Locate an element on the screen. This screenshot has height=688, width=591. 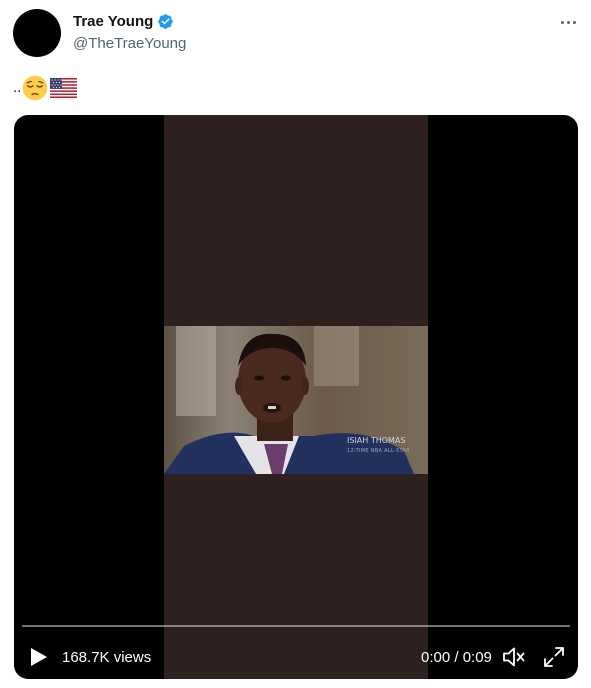
caption-subtitle: 12-TIME NBA ALL-STAR is located at coordinates (378, 451).